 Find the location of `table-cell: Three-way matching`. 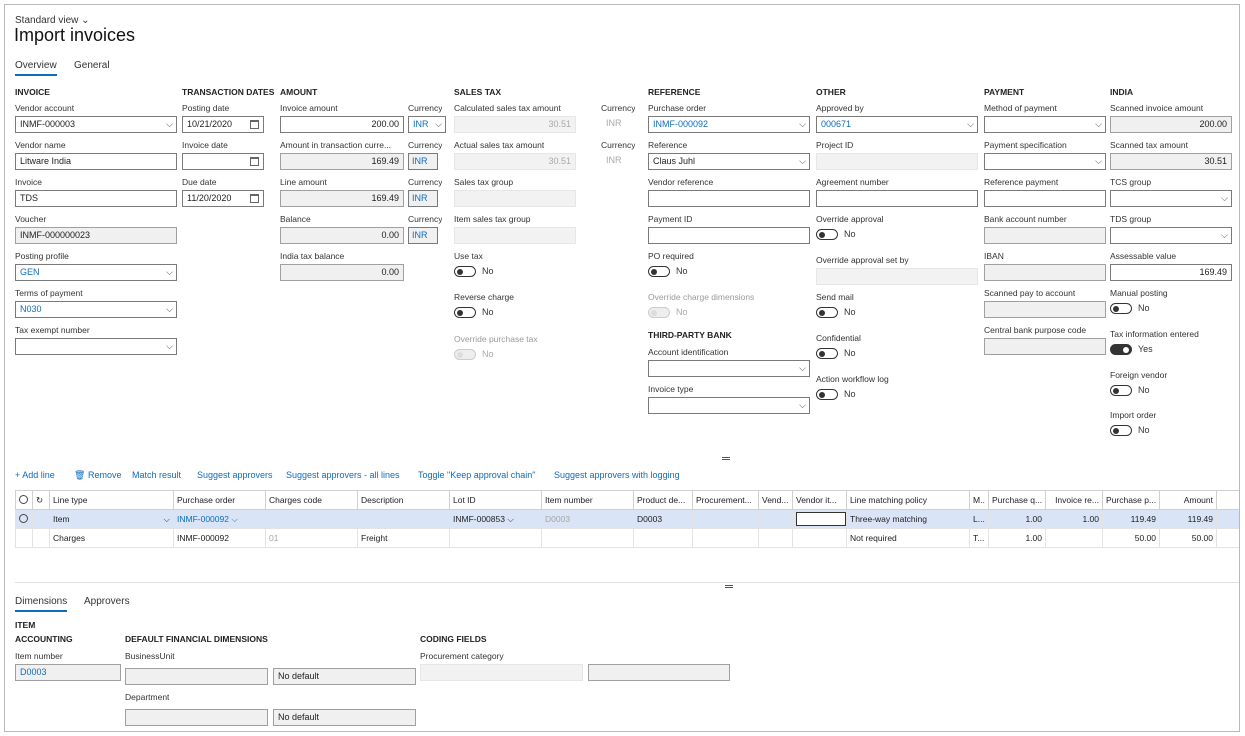

table-cell: Three-way matching is located at coordinates (908, 519).